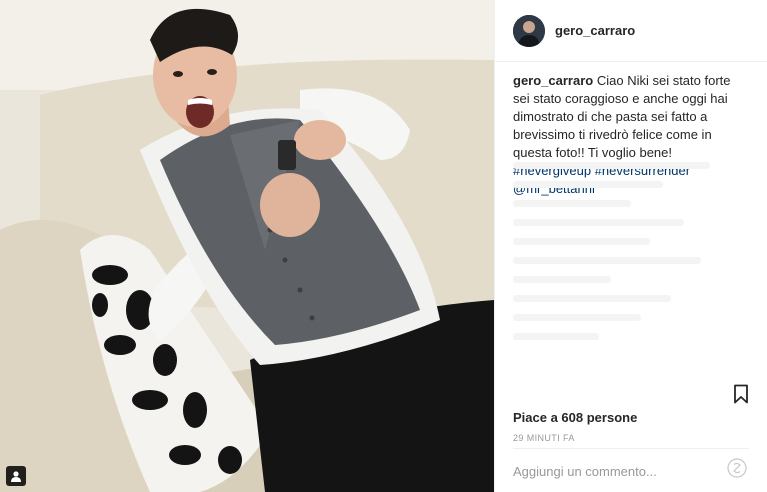 This screenshot has height=492, width=767. I want to click on comment-input, so click(608, 471).